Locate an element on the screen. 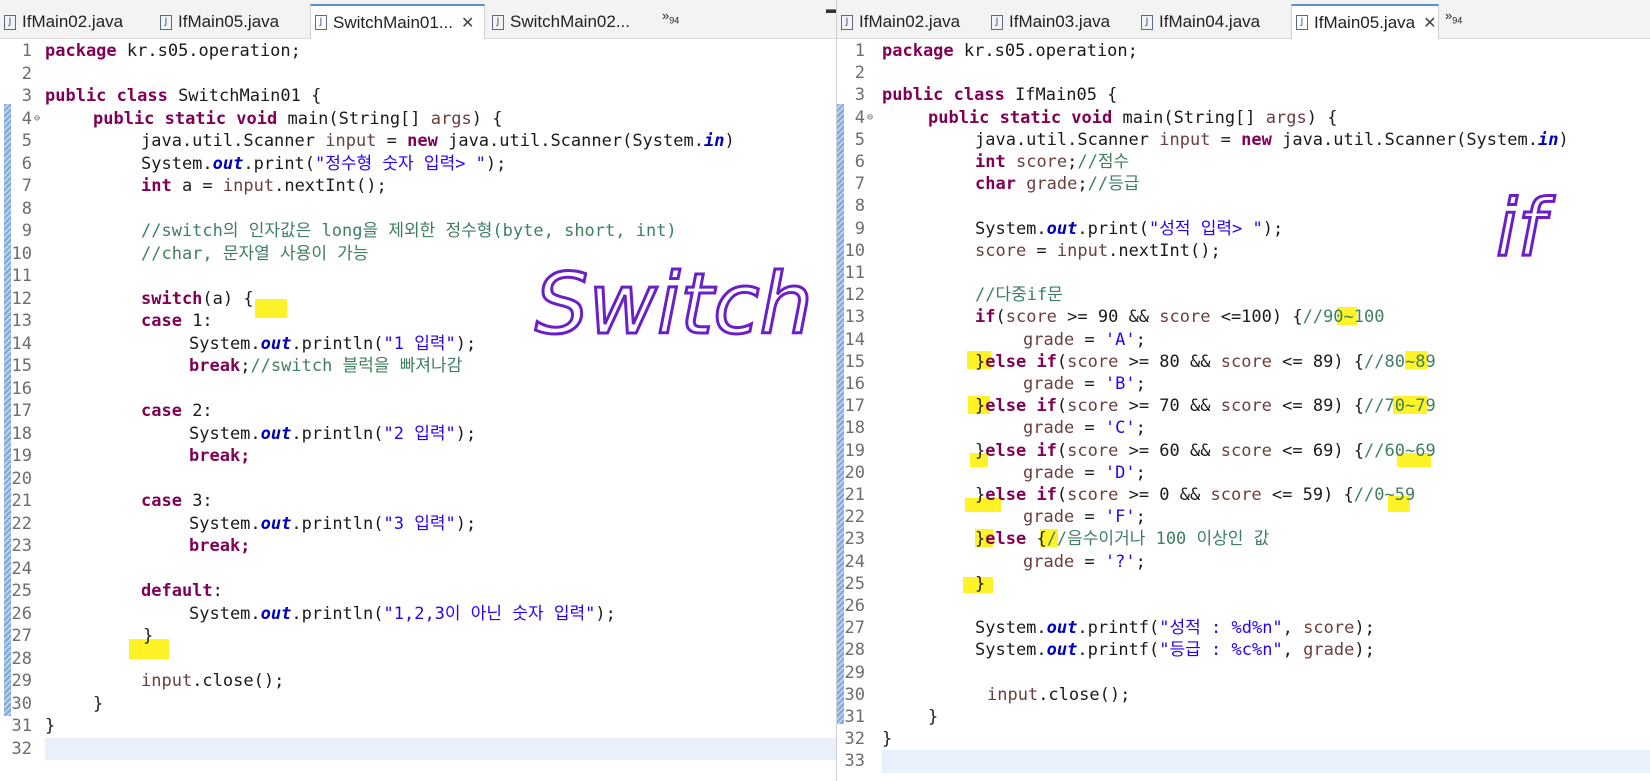 The height and width of the screenshot is (781, 1650). code-line: 6 System.out.print("정수형 숫자 입력> "); is located at coordinates (264, 163).